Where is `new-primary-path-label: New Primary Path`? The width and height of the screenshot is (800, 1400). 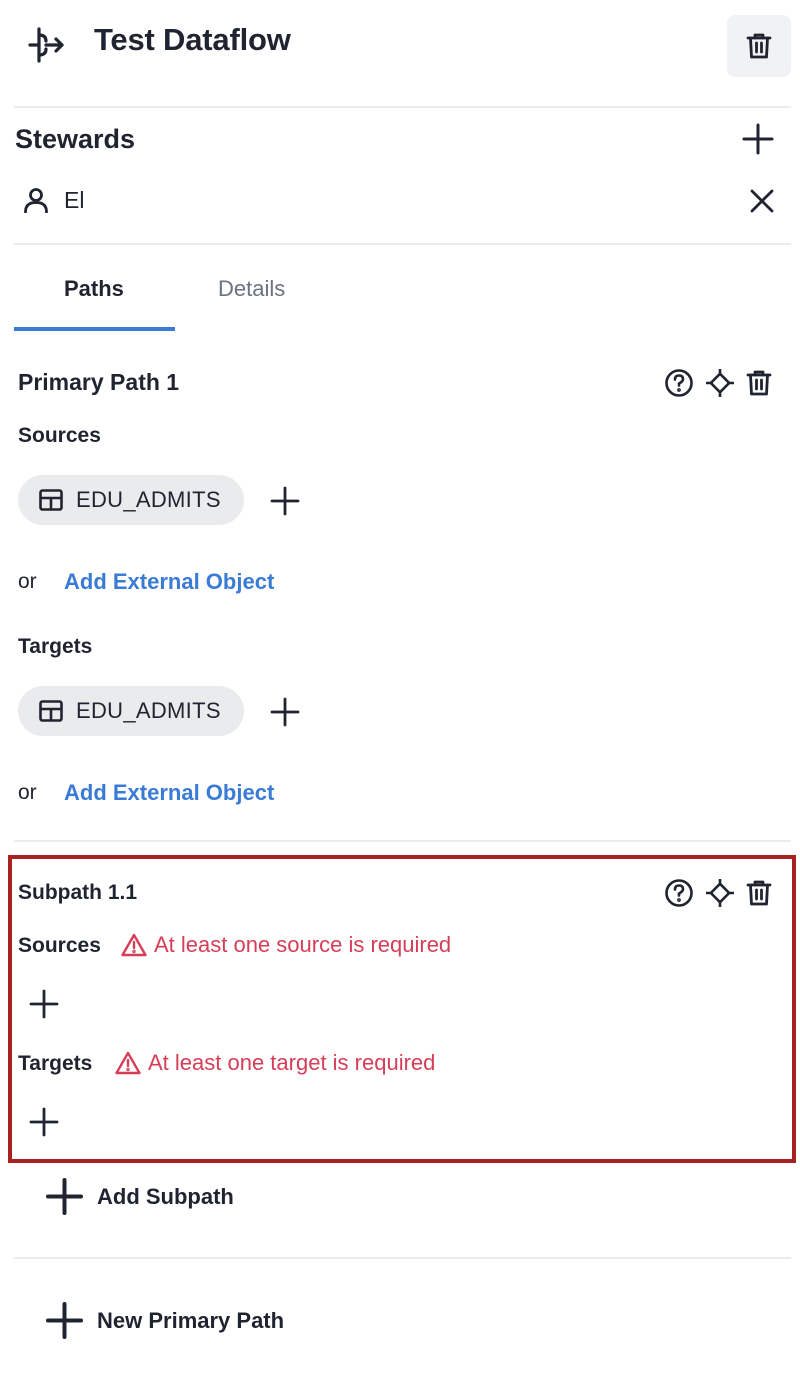
new-primary-path-label: New Primary Path is located at coordinates (191, 1320).